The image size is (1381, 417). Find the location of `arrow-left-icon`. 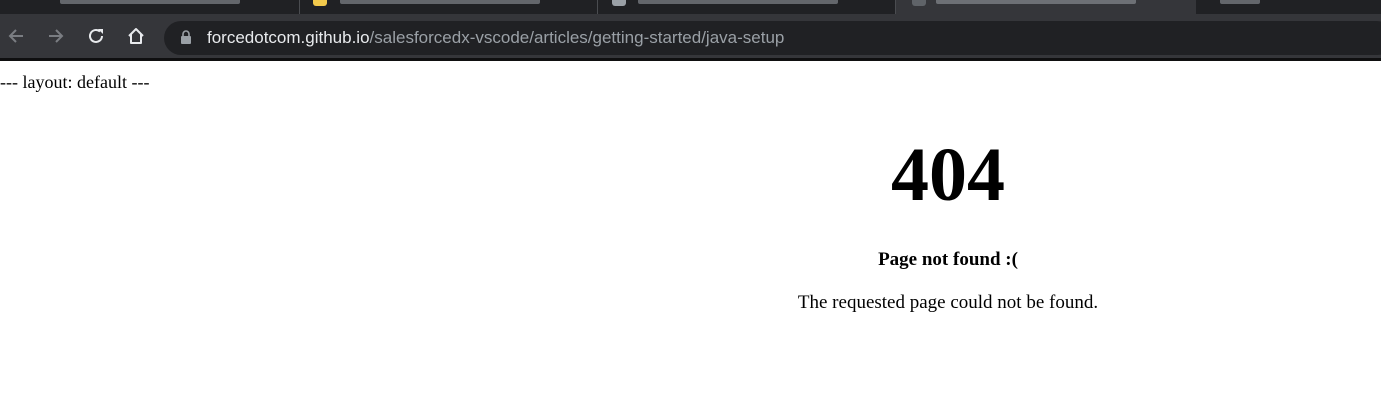

arrow-left-icon is located at coordinates (15, 36).